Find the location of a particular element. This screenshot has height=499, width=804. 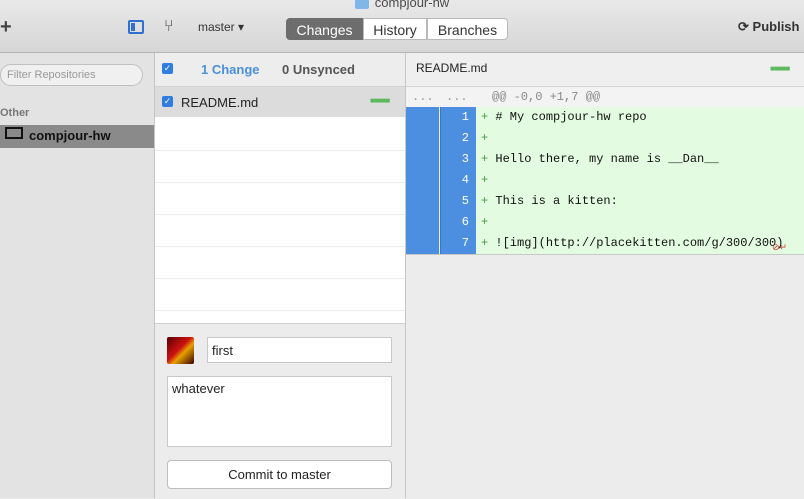

sidebar-item-label: compjour-hw is located at coordinates (70, 135).